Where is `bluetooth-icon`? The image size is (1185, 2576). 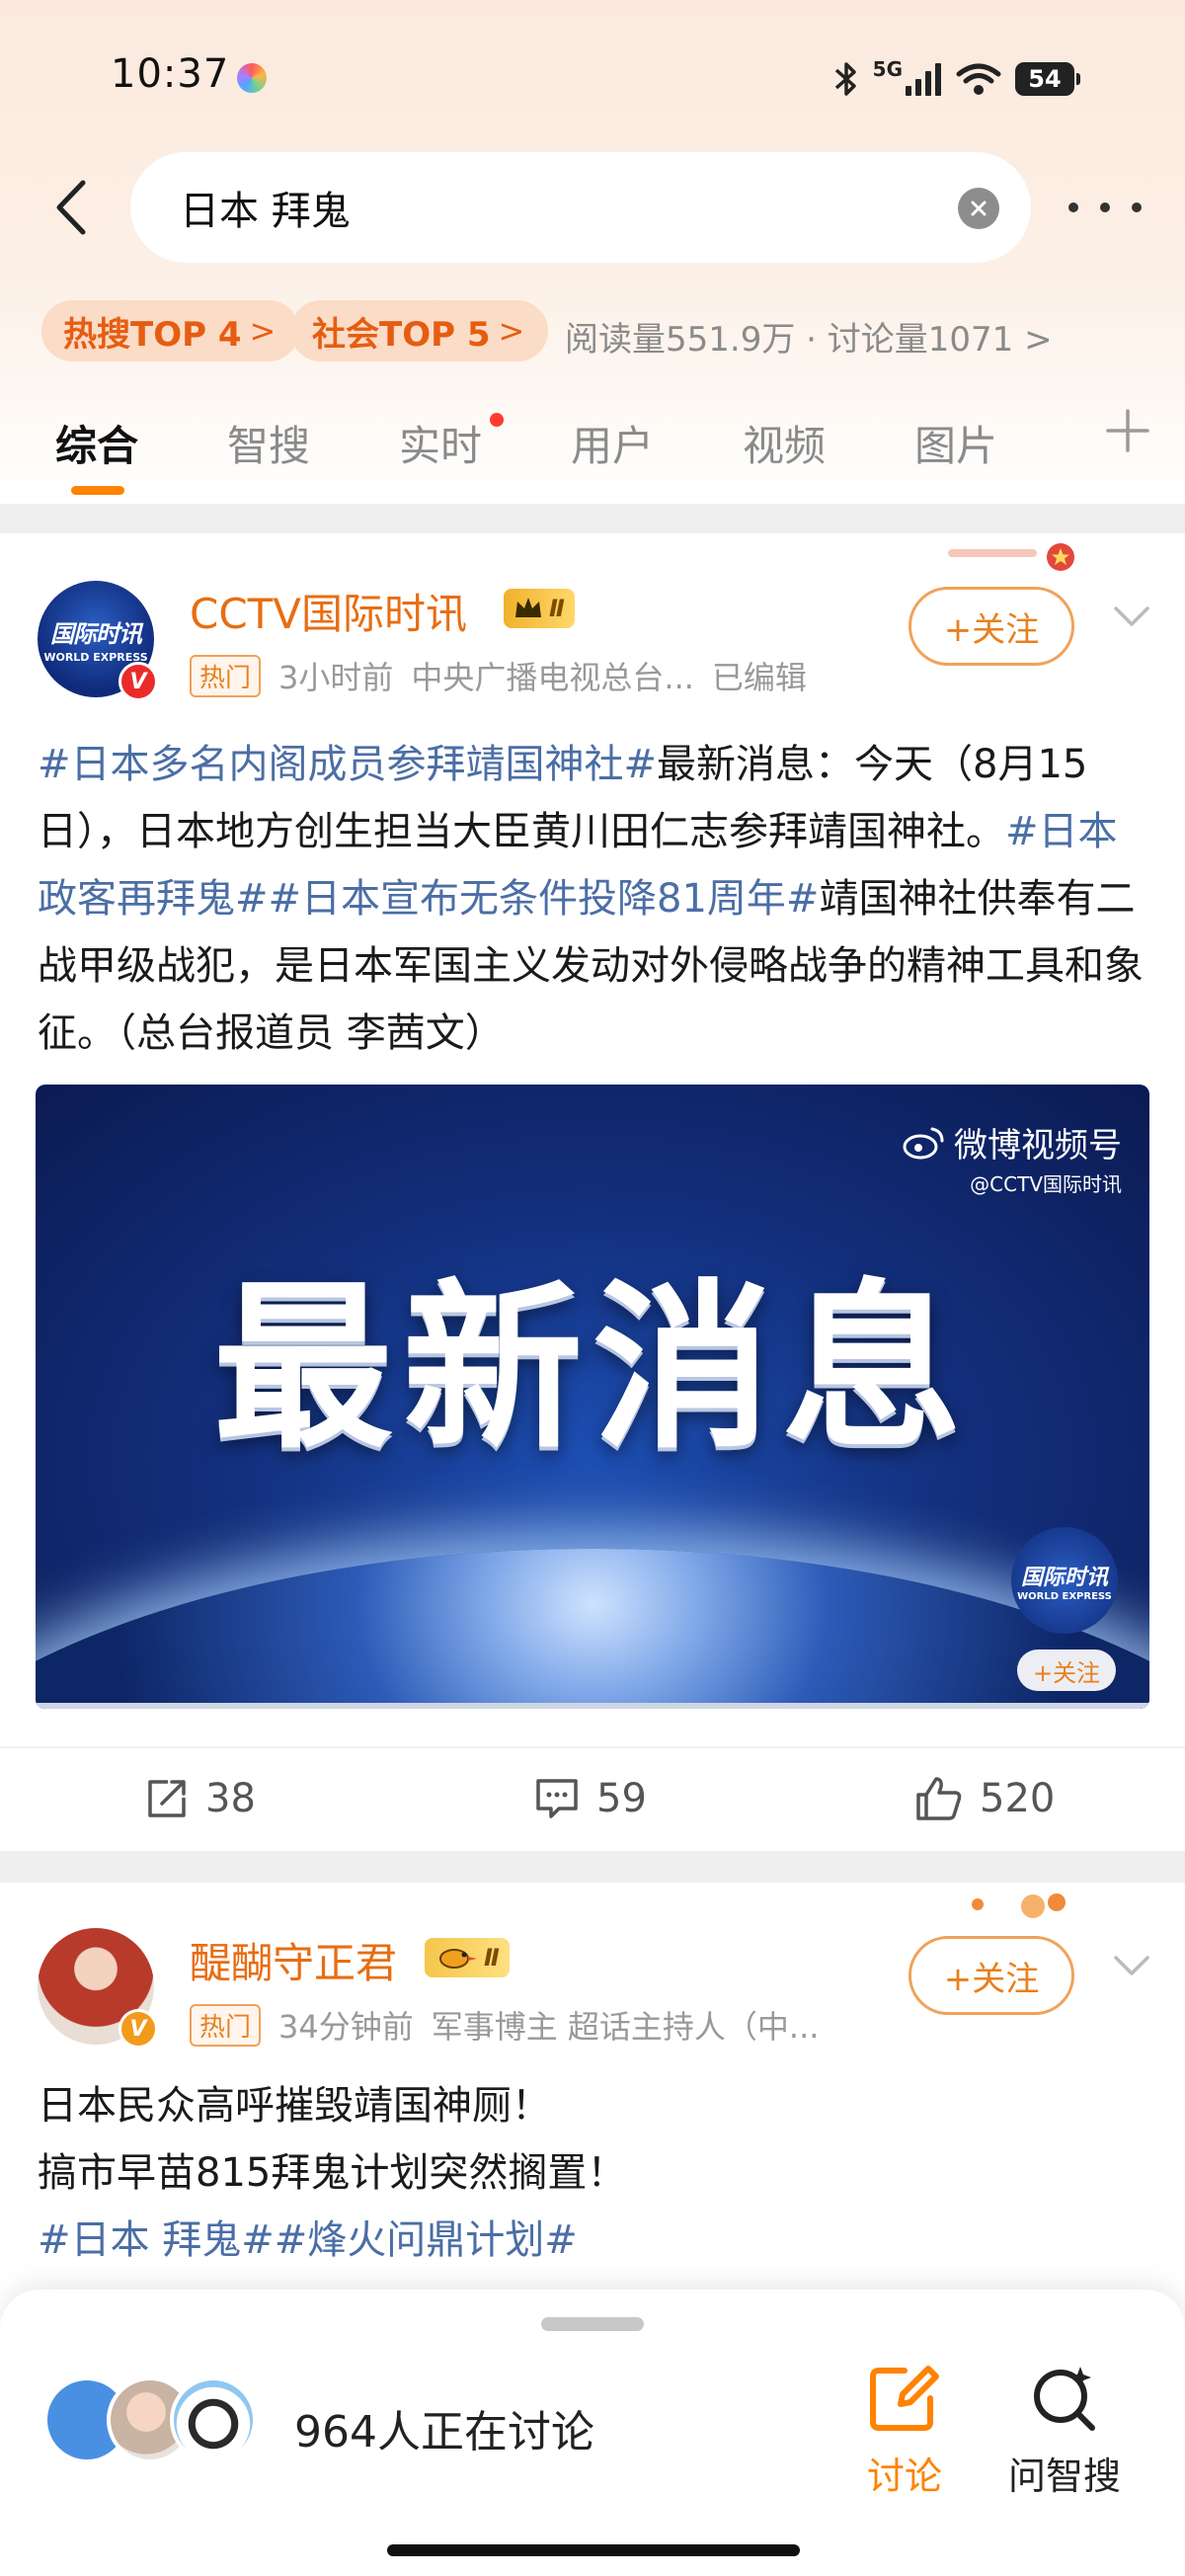
bluetooth-icon is located at coordinates (845, 79).